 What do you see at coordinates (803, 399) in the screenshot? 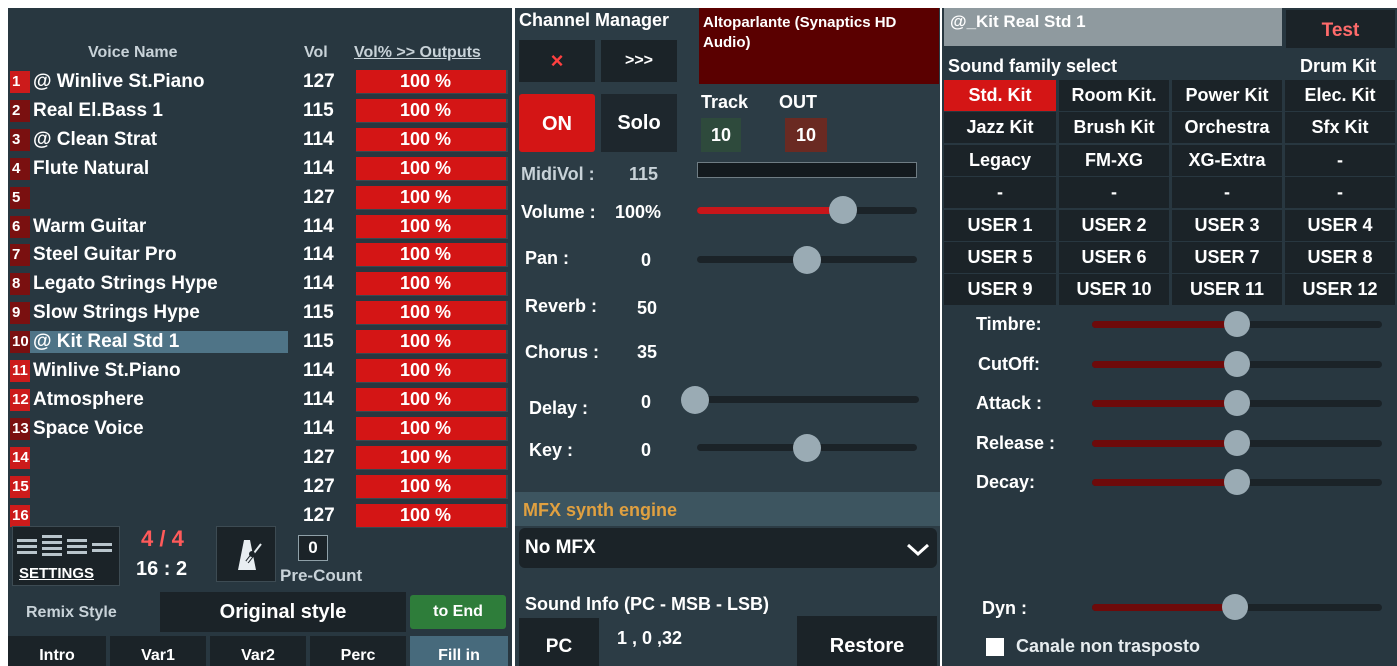
I see `delay-slider-track` at bounding box center [803, 399].